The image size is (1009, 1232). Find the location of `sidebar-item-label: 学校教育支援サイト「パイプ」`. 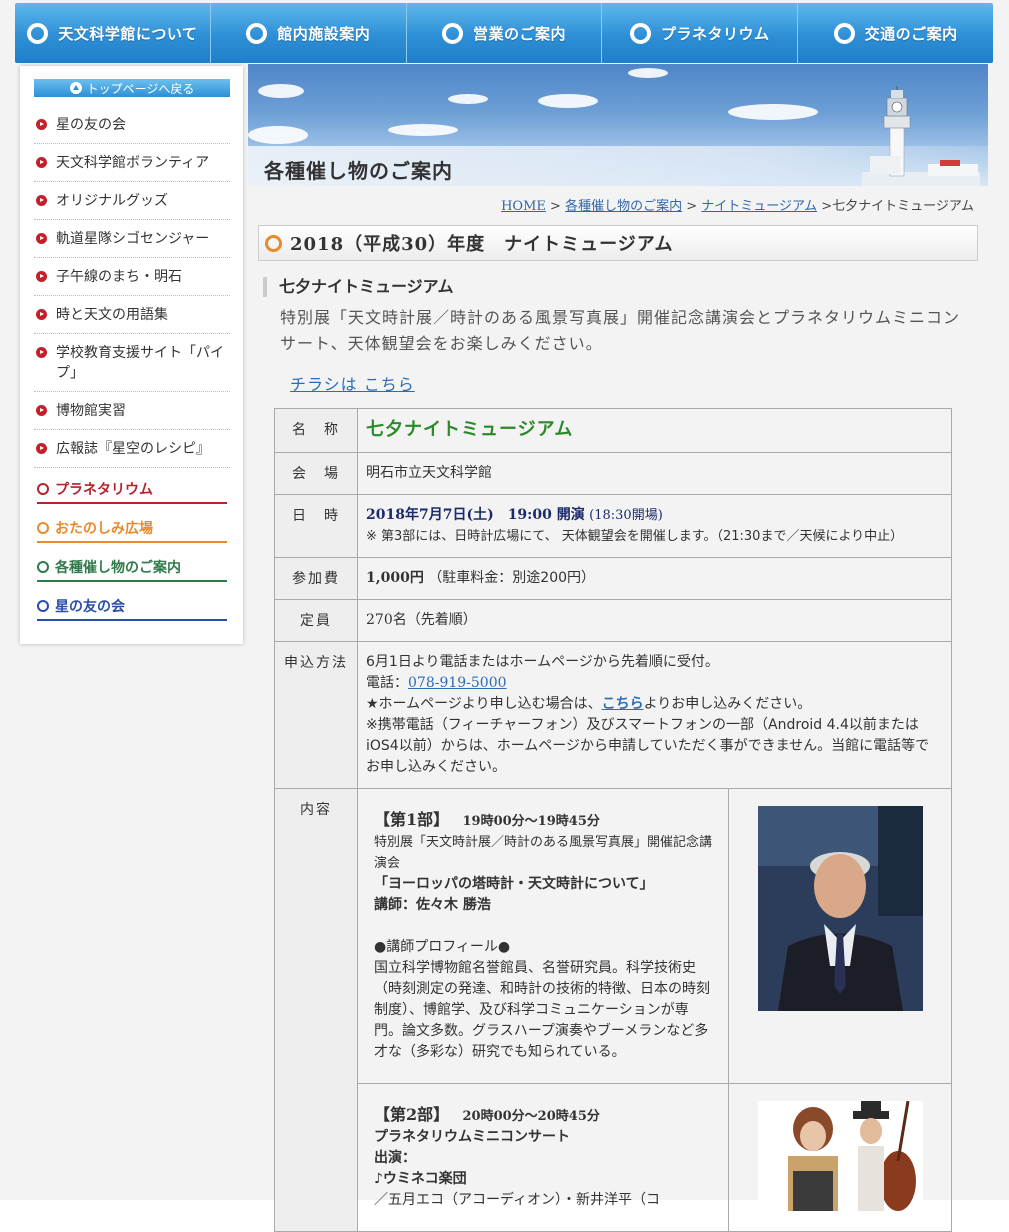

sidebar-item-label: 学校教育支援サイト「パイプ」 is located at coordinates (140, 363).